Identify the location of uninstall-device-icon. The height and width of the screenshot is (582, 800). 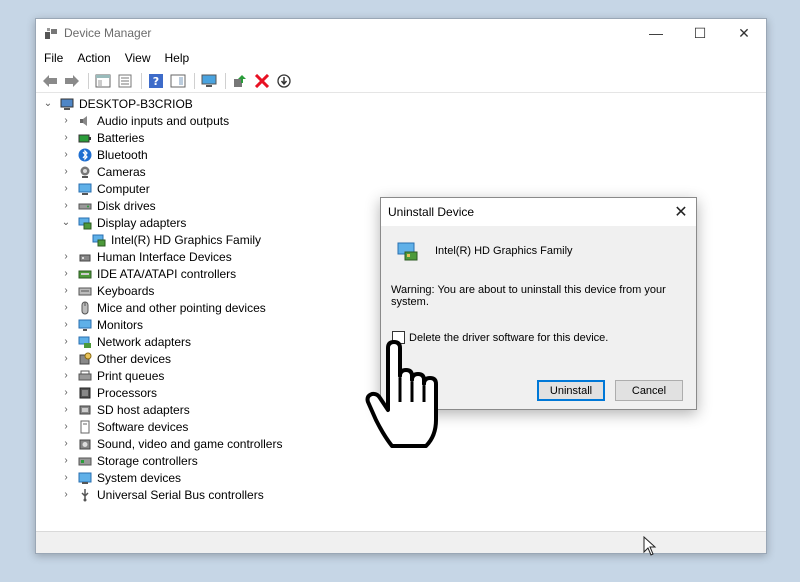
(262, 81).